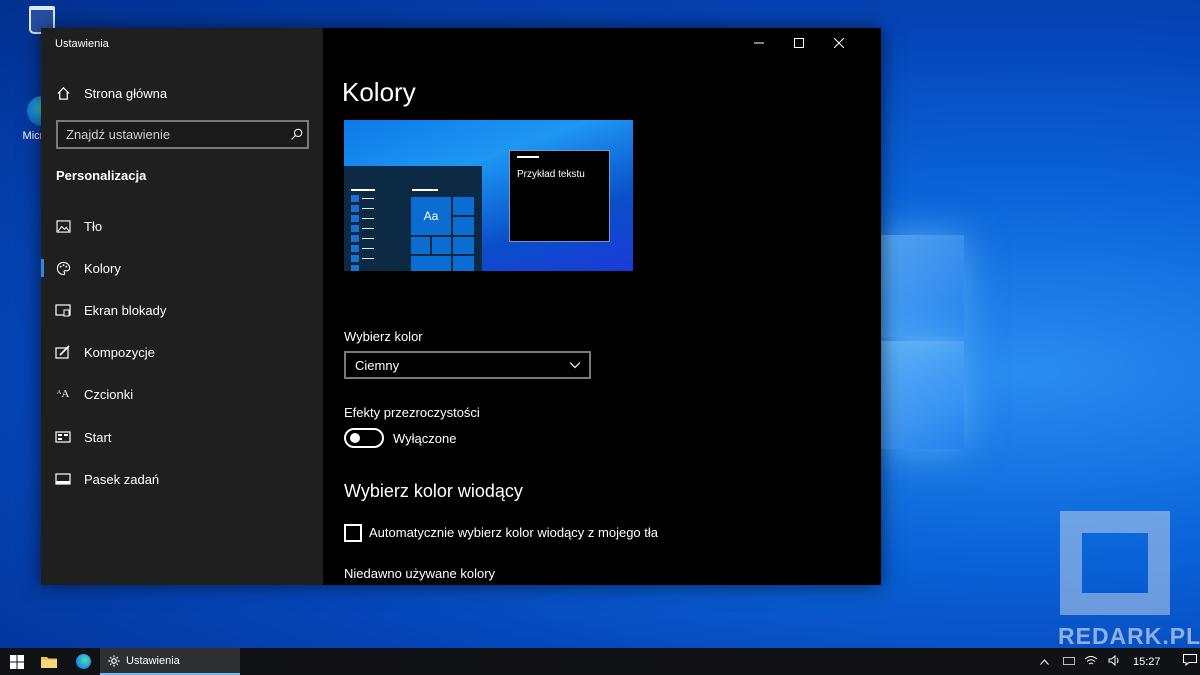  I want to click on nav-label: Kompozycje, so click(119, 352).